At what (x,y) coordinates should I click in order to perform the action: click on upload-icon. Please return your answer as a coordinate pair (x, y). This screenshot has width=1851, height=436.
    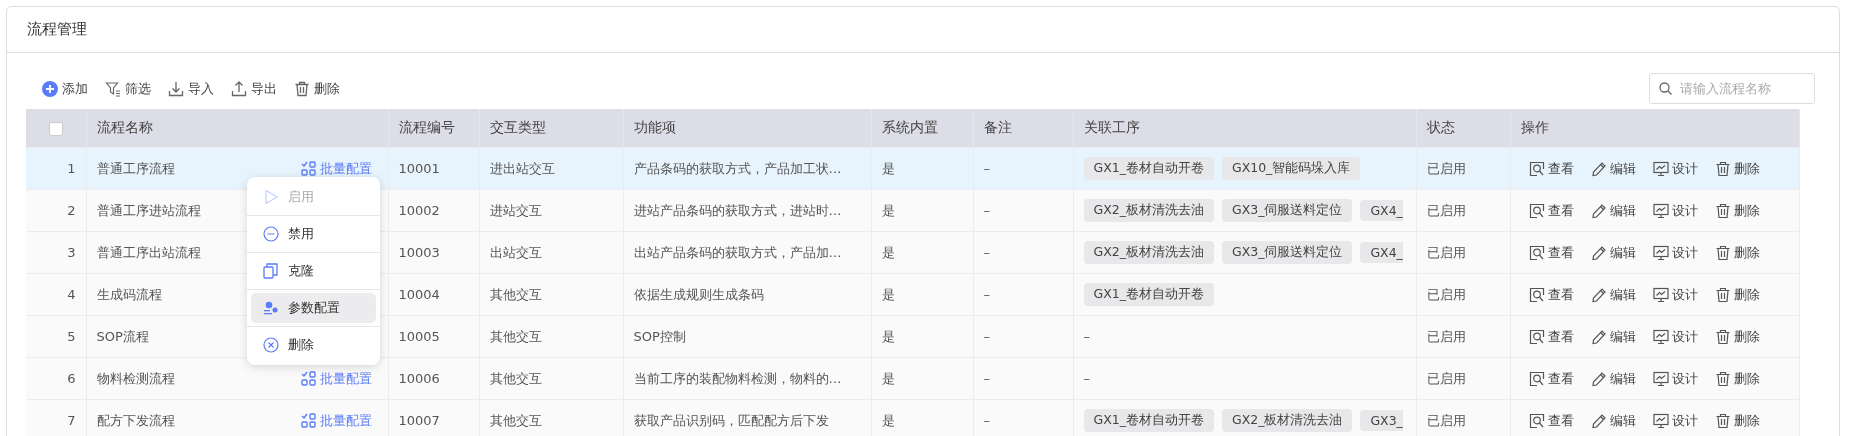
    Looking at the image, I should click on (239, 88).